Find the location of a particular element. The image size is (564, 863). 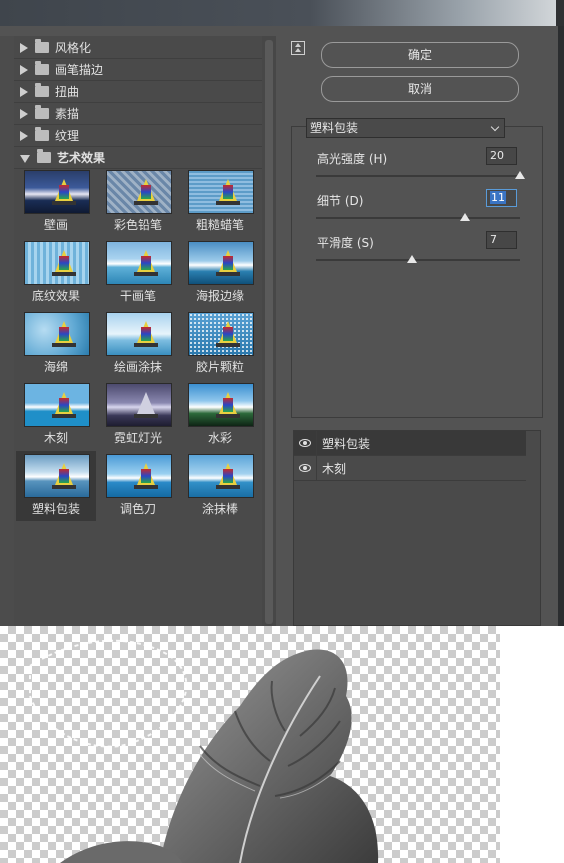

param-label-smoothness: 平滑度 (S) is located at coordinates (345, 243).